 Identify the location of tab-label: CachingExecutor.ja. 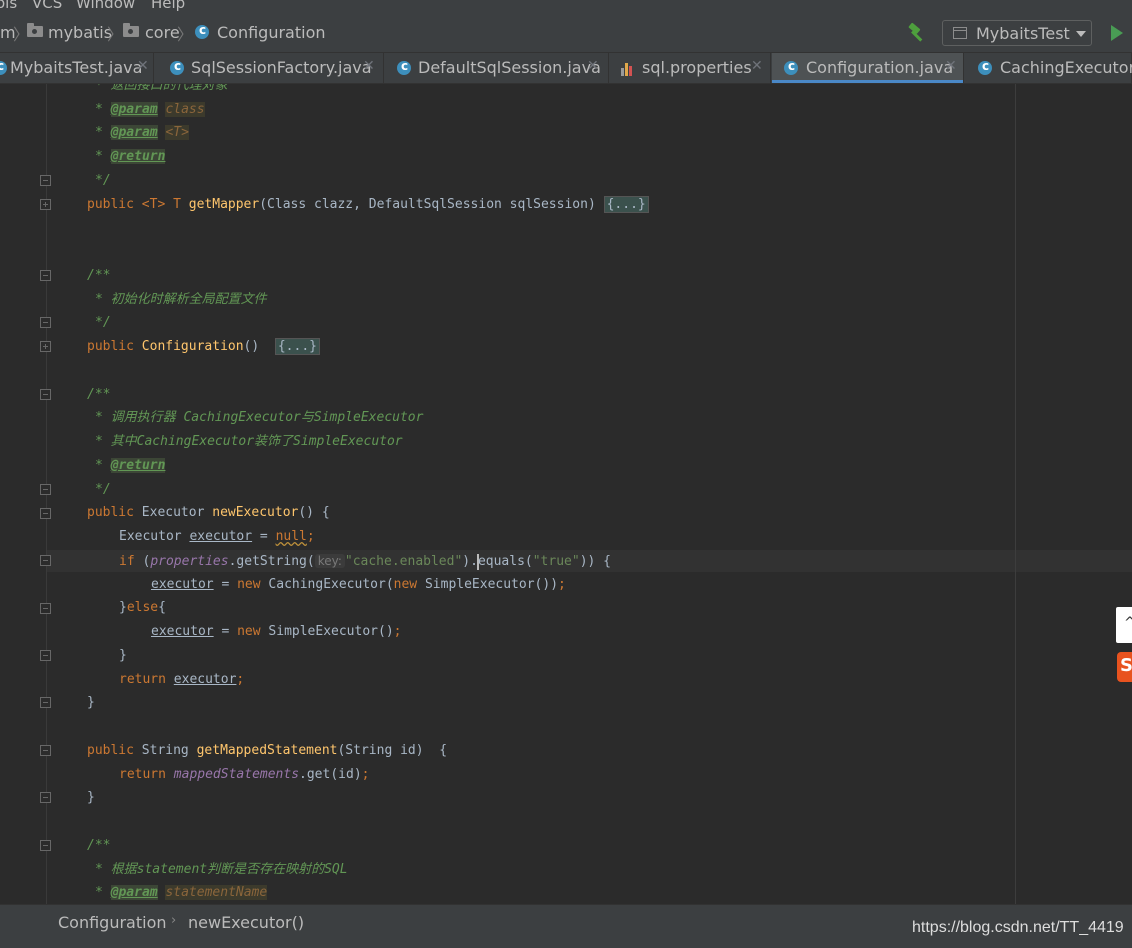
(1066, 67).